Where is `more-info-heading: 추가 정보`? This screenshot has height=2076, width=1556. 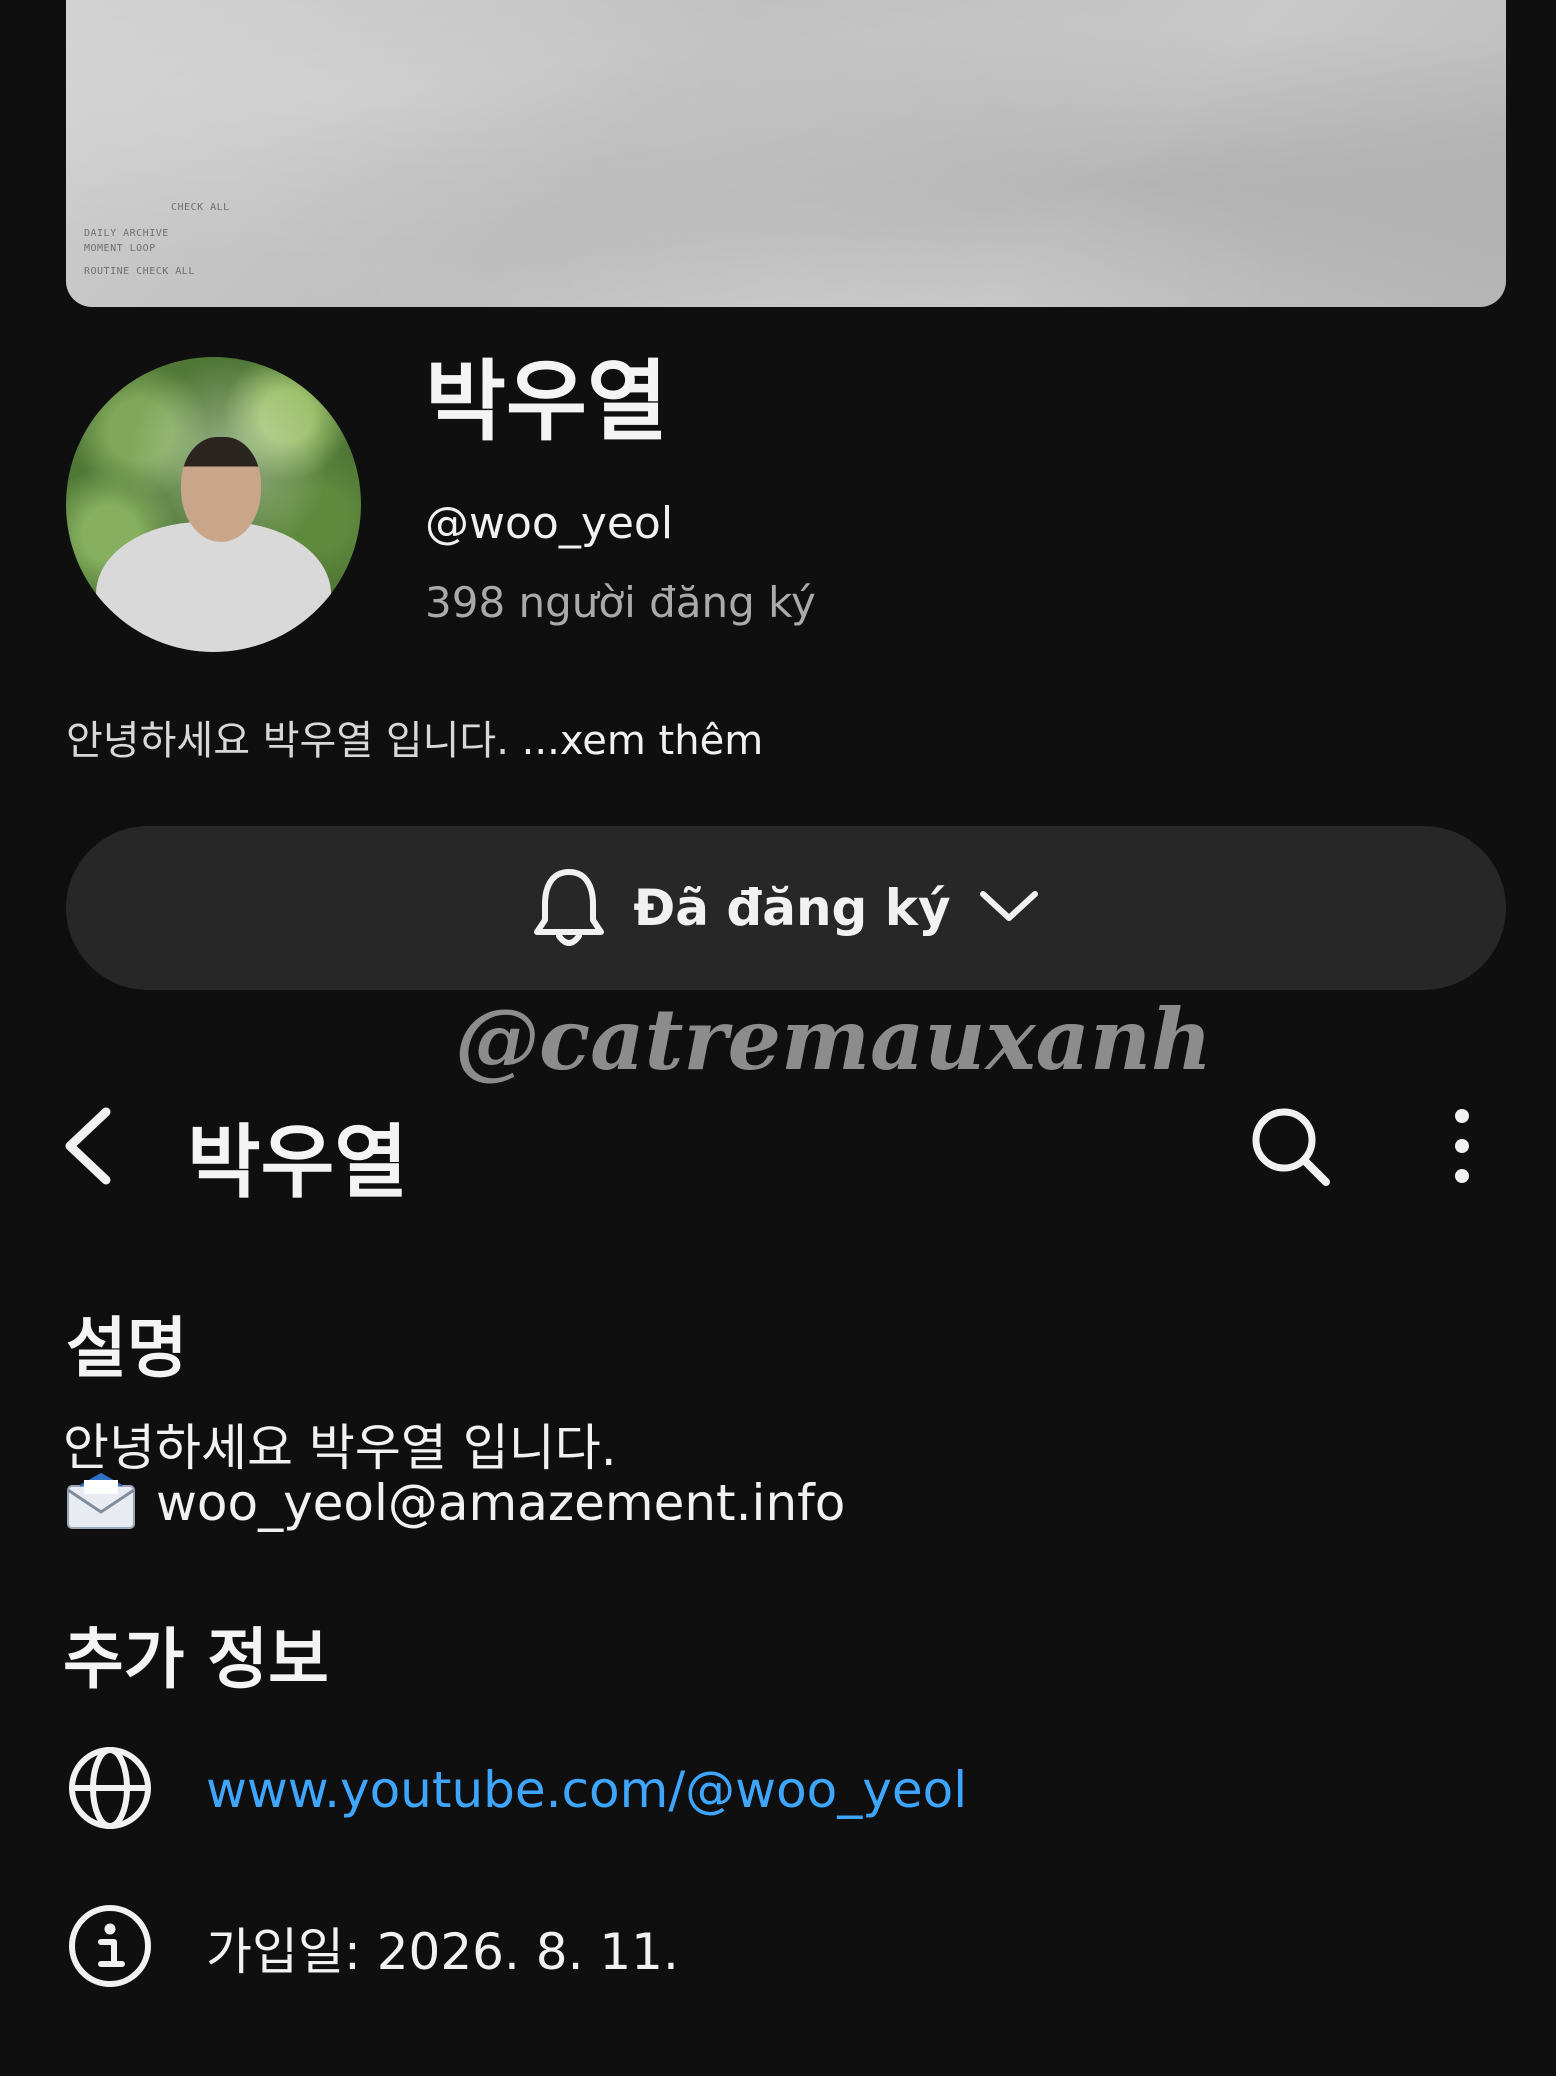
more-info-heading: 추가 정보 is located at coordinates (196, 1659).